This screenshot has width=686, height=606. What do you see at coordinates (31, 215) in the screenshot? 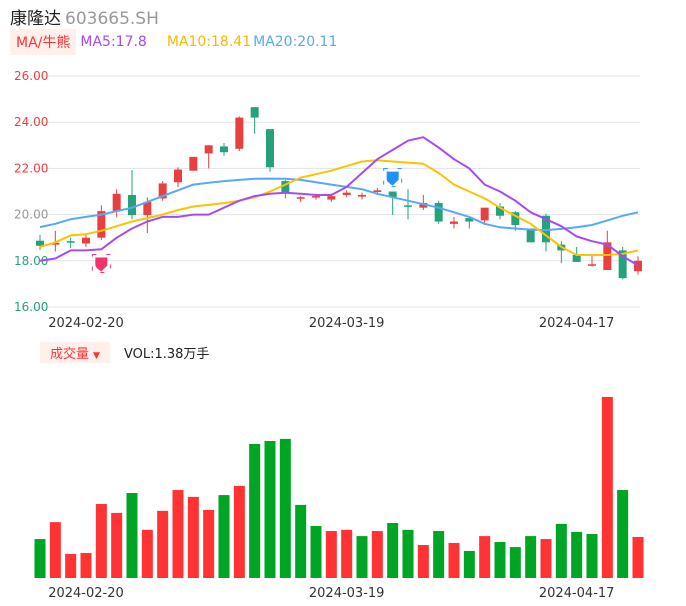
I see `y-tick-label: 20.00` at bounding box center [31, 215].